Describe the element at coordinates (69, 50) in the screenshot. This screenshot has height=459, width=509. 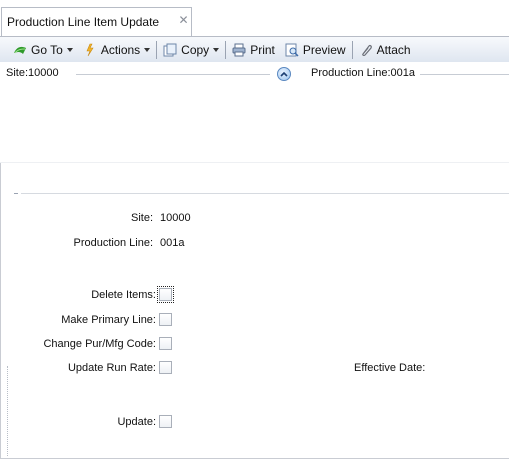
I see `go-to-dropdown-icon` at that location.